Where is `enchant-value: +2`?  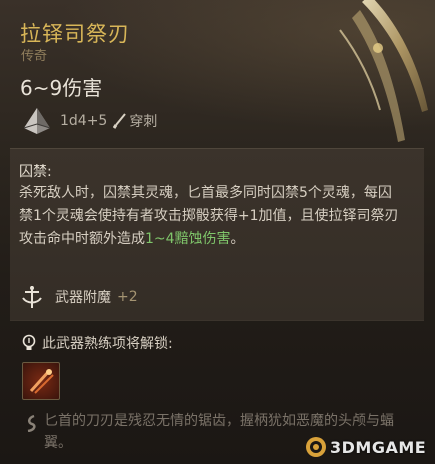
enchant-value: +2 is located at coordinates (127, 297).